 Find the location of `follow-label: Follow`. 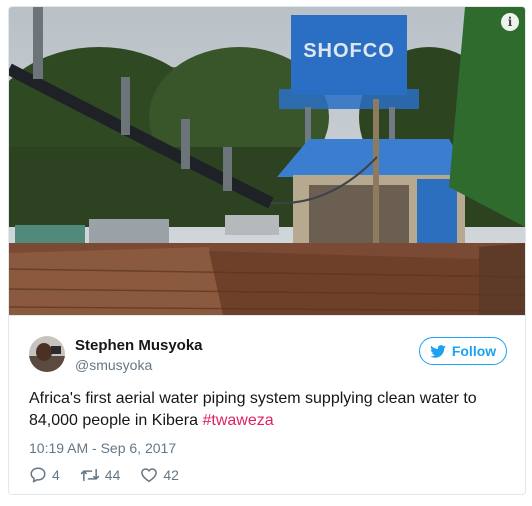

follow-label: Follow is located at coordinates (474, 351).